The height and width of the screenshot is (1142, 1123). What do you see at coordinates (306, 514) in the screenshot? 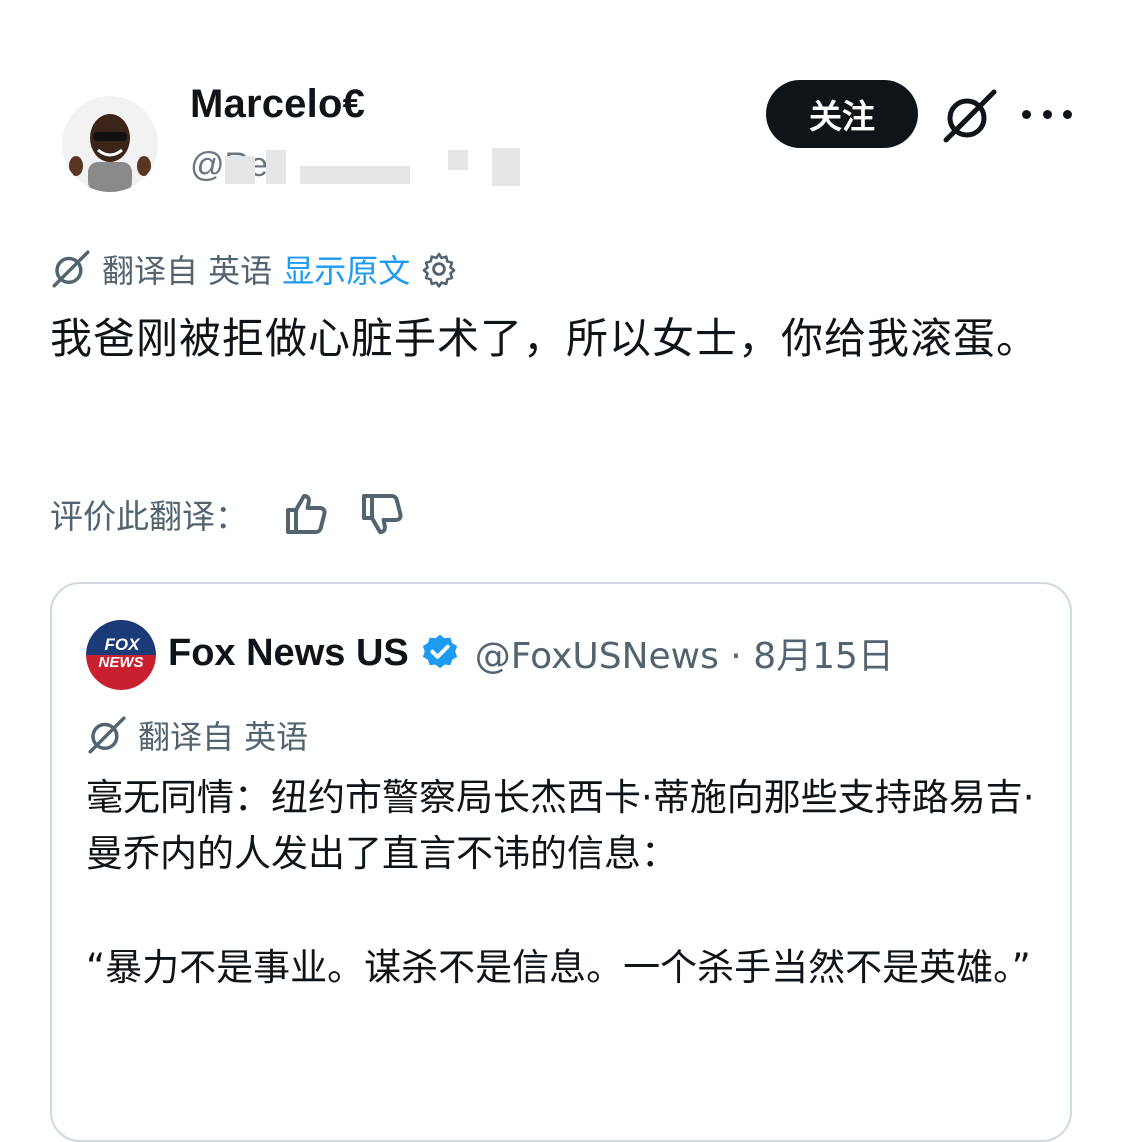
I see `thumbs-up-icon` at bounding box center [306, 514].